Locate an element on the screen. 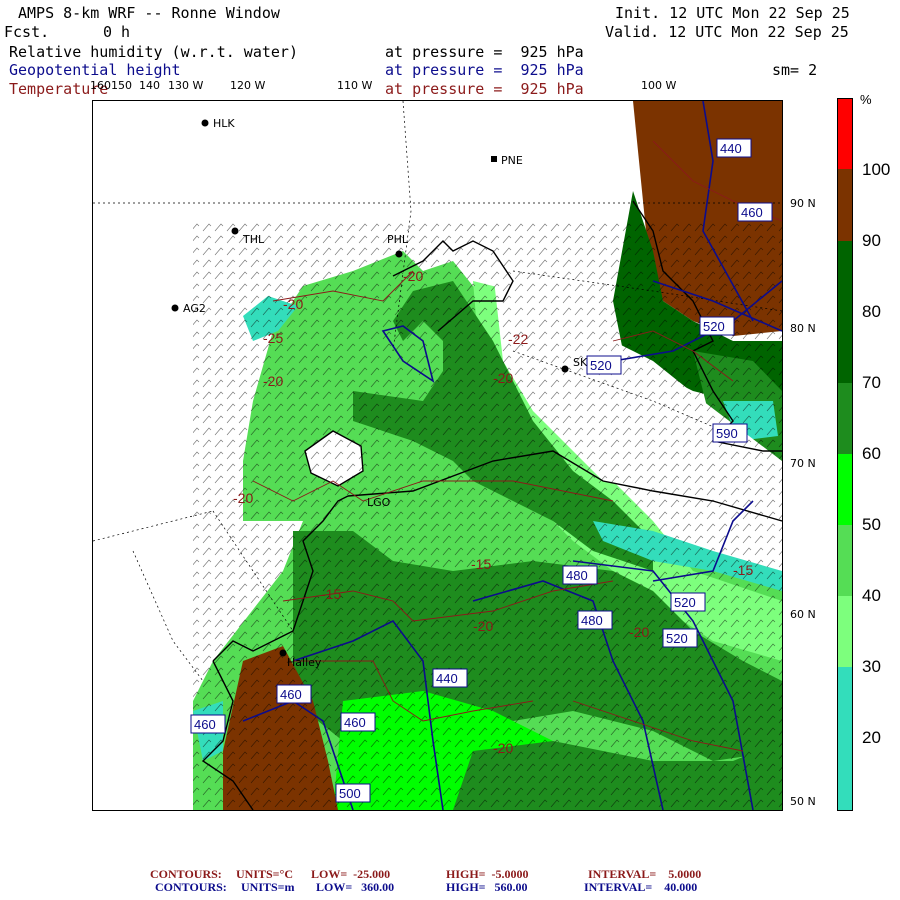 The height and width of the screenshot is (900, 900). station-halley-label: Halley is located at coordinates (304, 662).